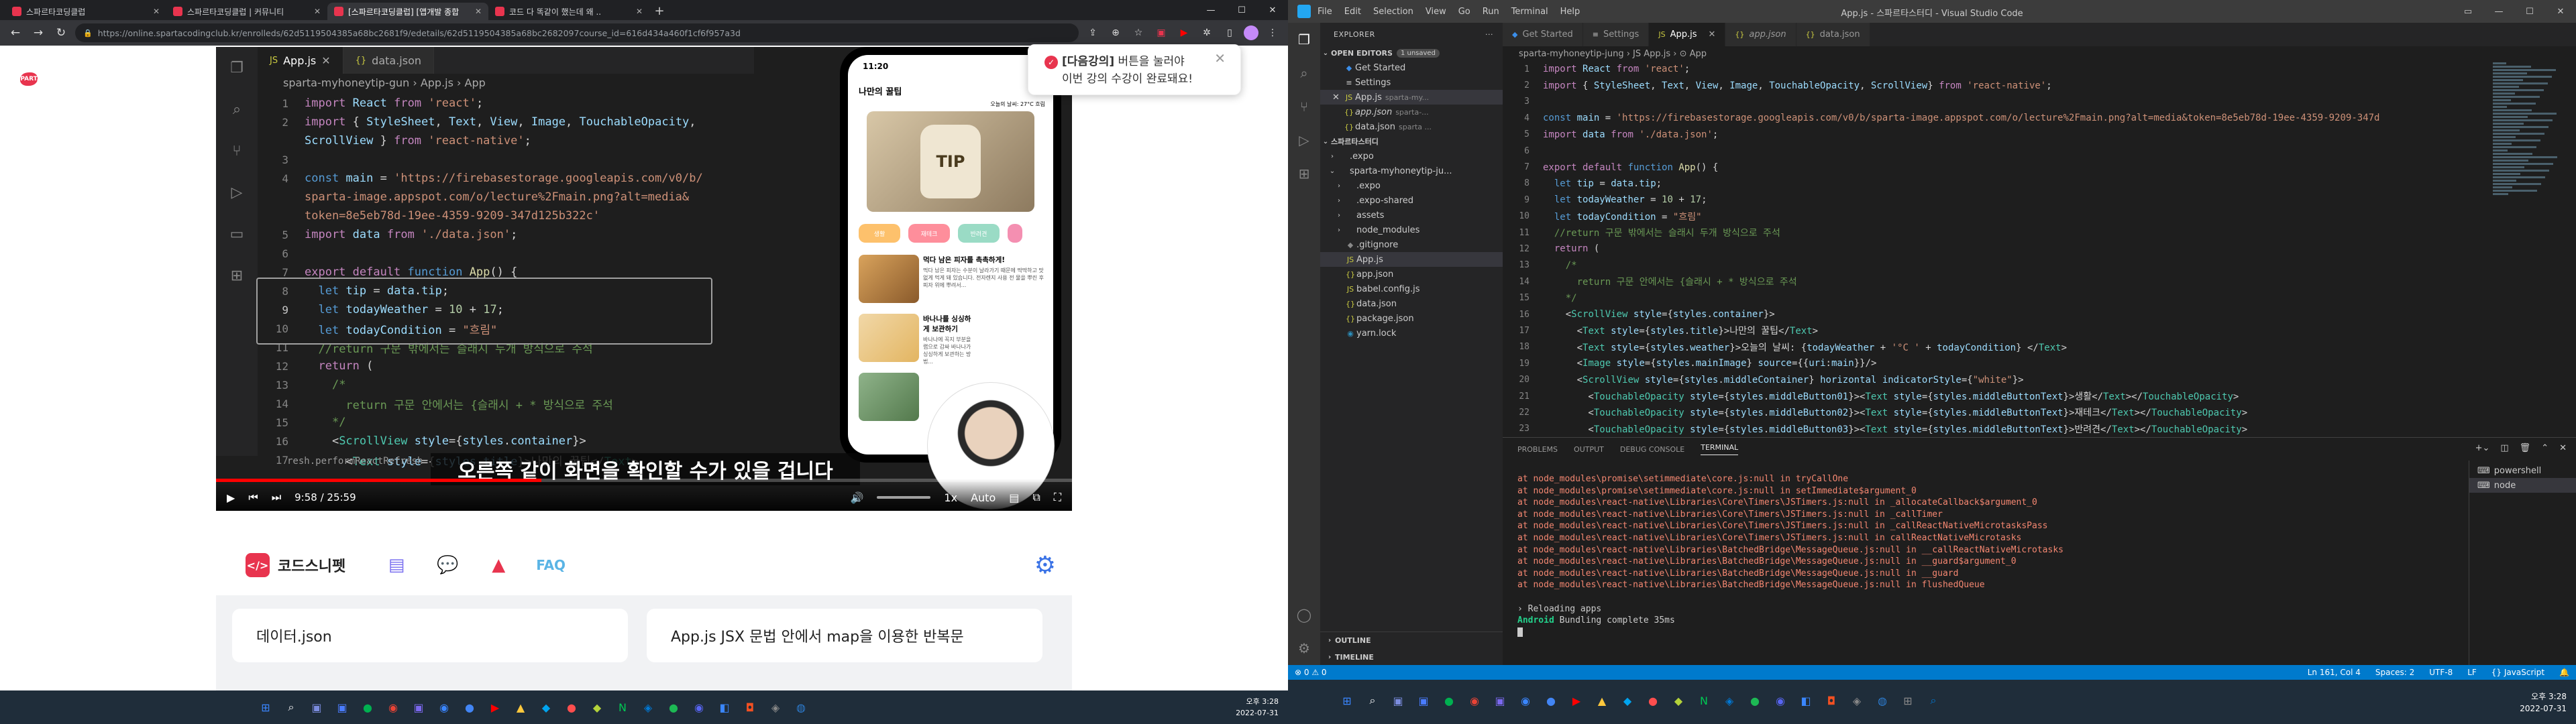 The height and width of the screenshot is (724, 2576). Describe the element at coordinates (1184, 33) in the screenshot. I see `youtube-ext-icon: ▶` at that location.